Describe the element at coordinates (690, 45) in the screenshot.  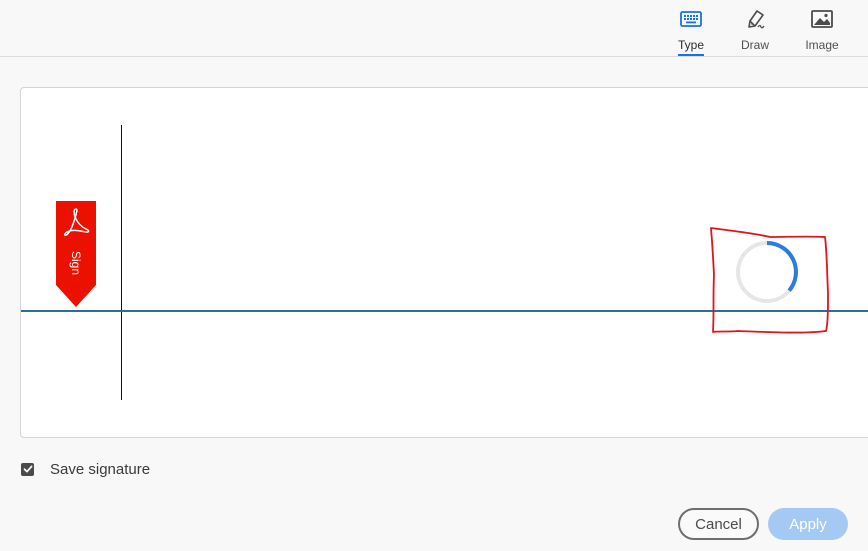
I see `tab-type-label: Type` at that location.